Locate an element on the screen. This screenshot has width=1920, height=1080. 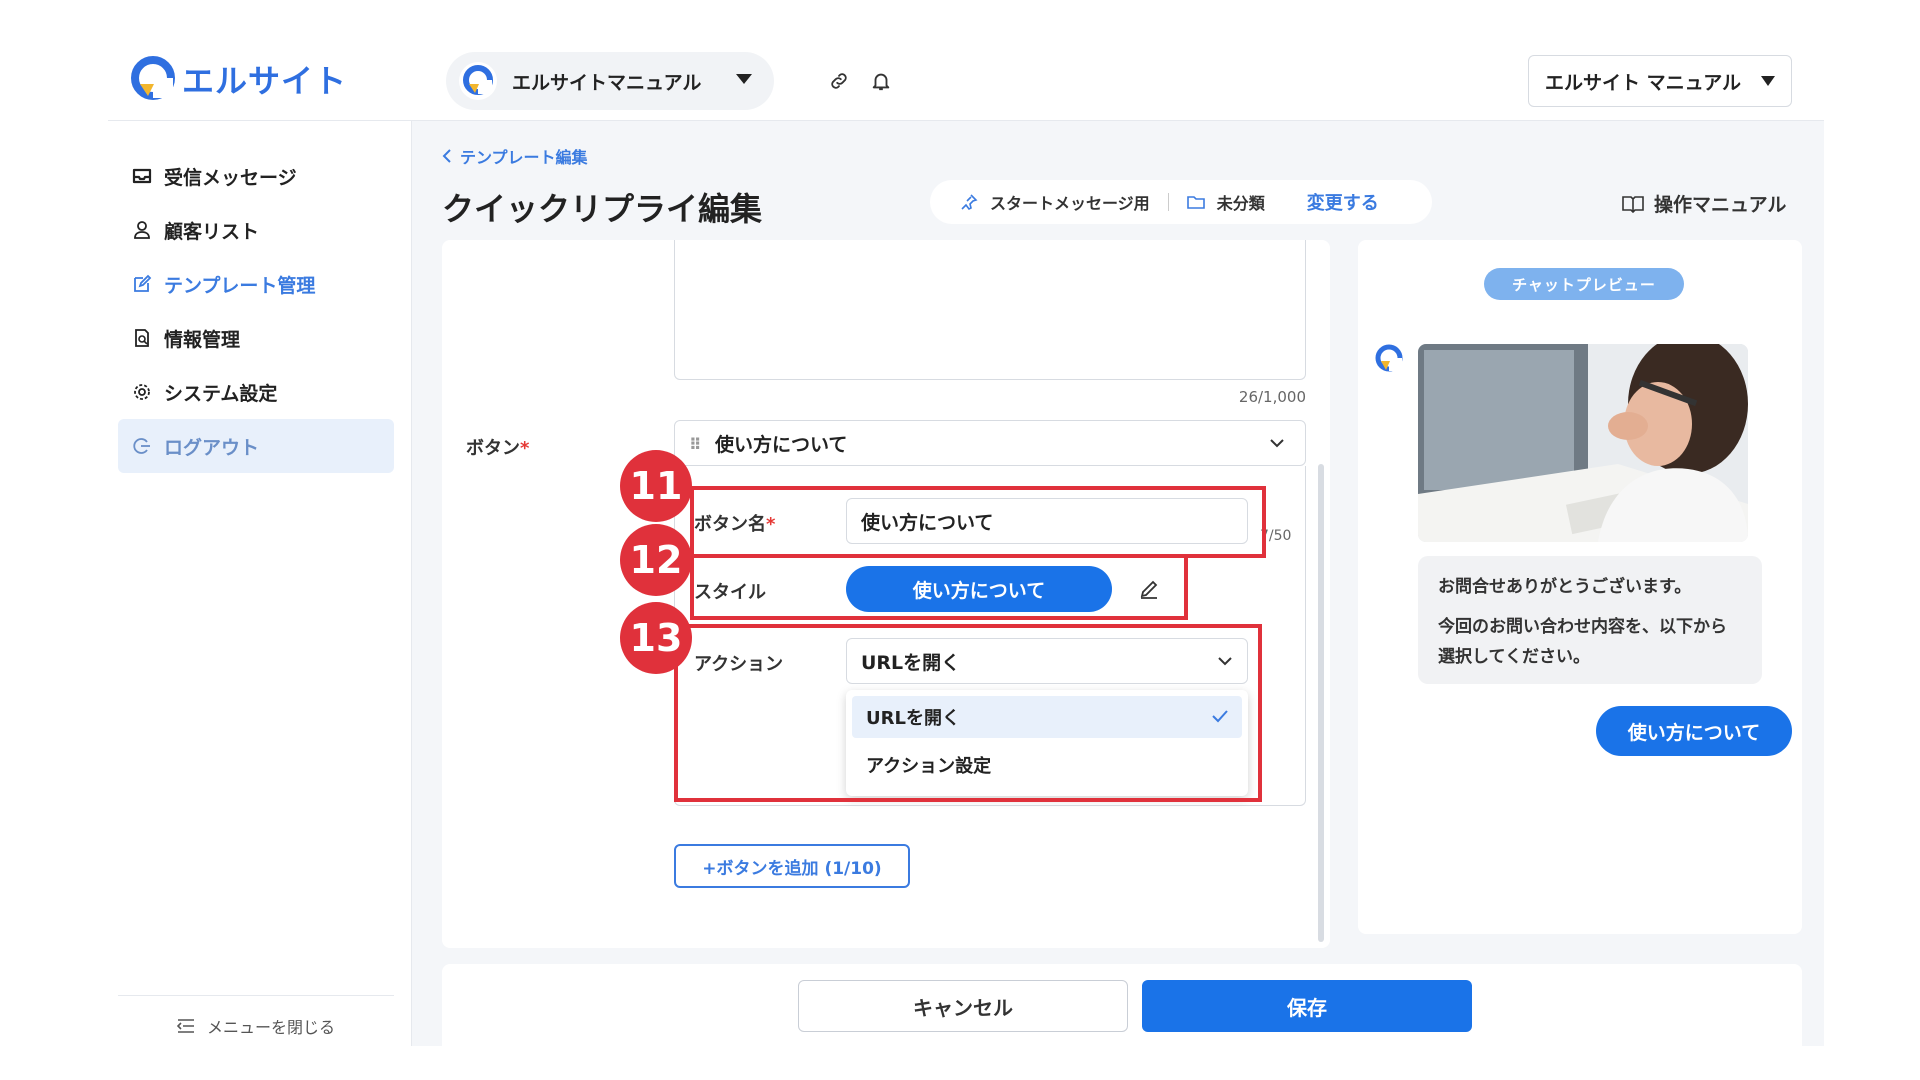
annotation-badge-11: 11 is located at coordinates (656, 486).